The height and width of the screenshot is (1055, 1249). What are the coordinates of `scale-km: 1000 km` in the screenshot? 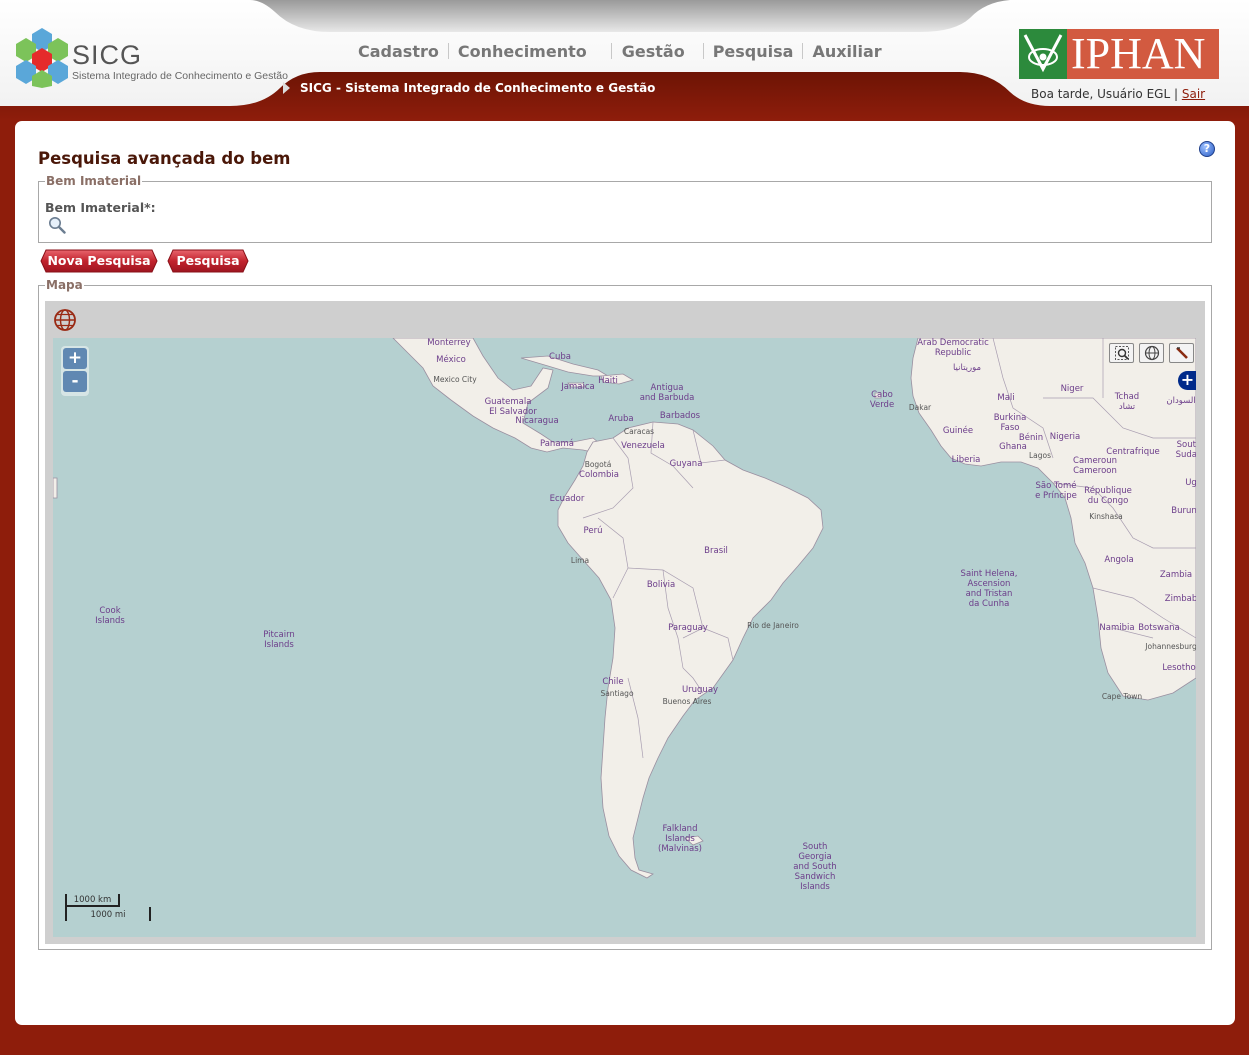 It's located at (92, 900).